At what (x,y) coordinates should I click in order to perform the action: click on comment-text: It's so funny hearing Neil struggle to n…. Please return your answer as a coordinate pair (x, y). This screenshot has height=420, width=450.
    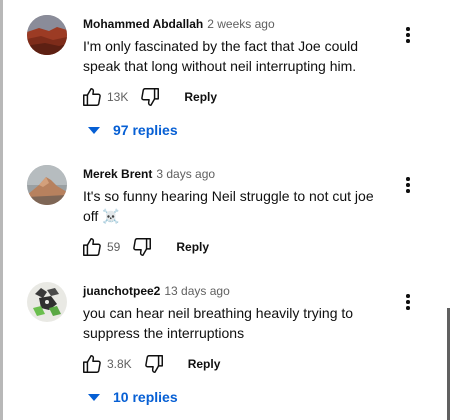
    Looking at the image, I should click on (228, 206).